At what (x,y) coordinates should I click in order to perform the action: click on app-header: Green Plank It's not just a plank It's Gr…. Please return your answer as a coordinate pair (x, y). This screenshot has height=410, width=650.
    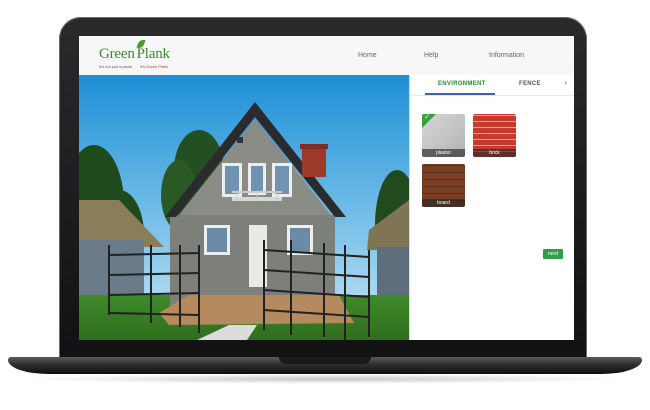
    Looking at the image, I should click on (326, 57).